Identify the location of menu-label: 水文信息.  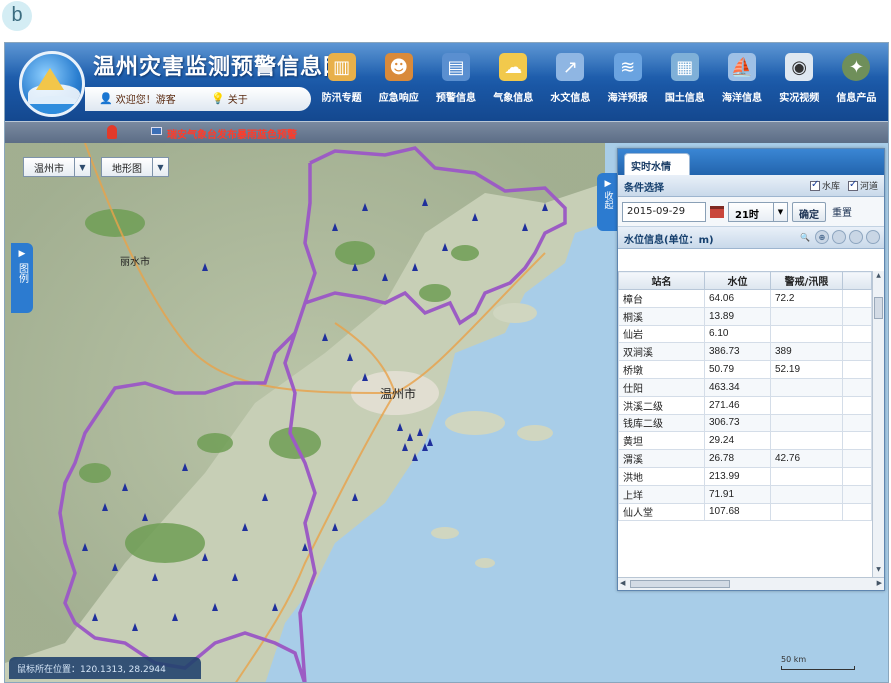
(570, 98).